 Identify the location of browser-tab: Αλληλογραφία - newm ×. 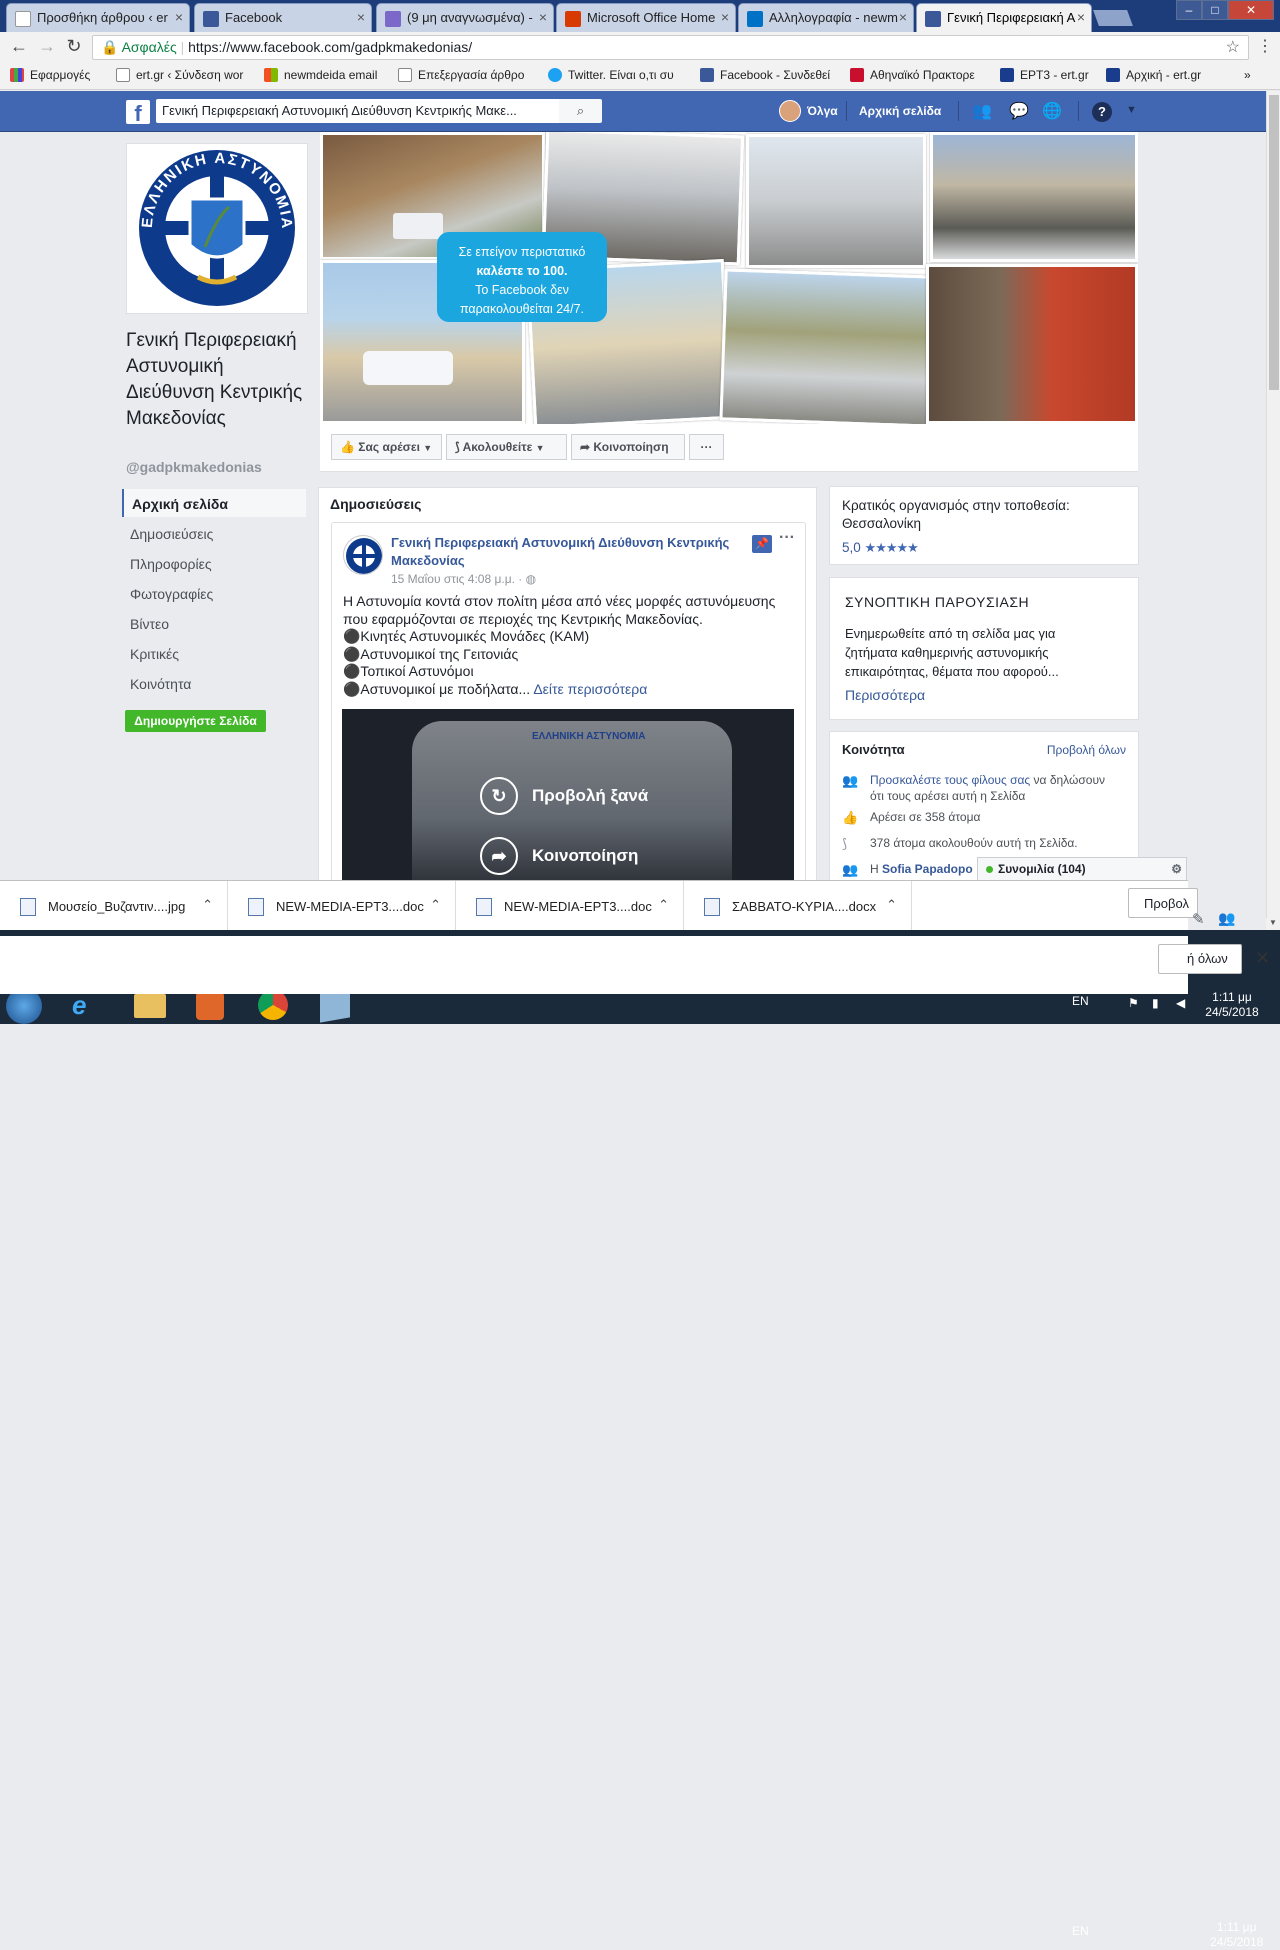
(826, 17).